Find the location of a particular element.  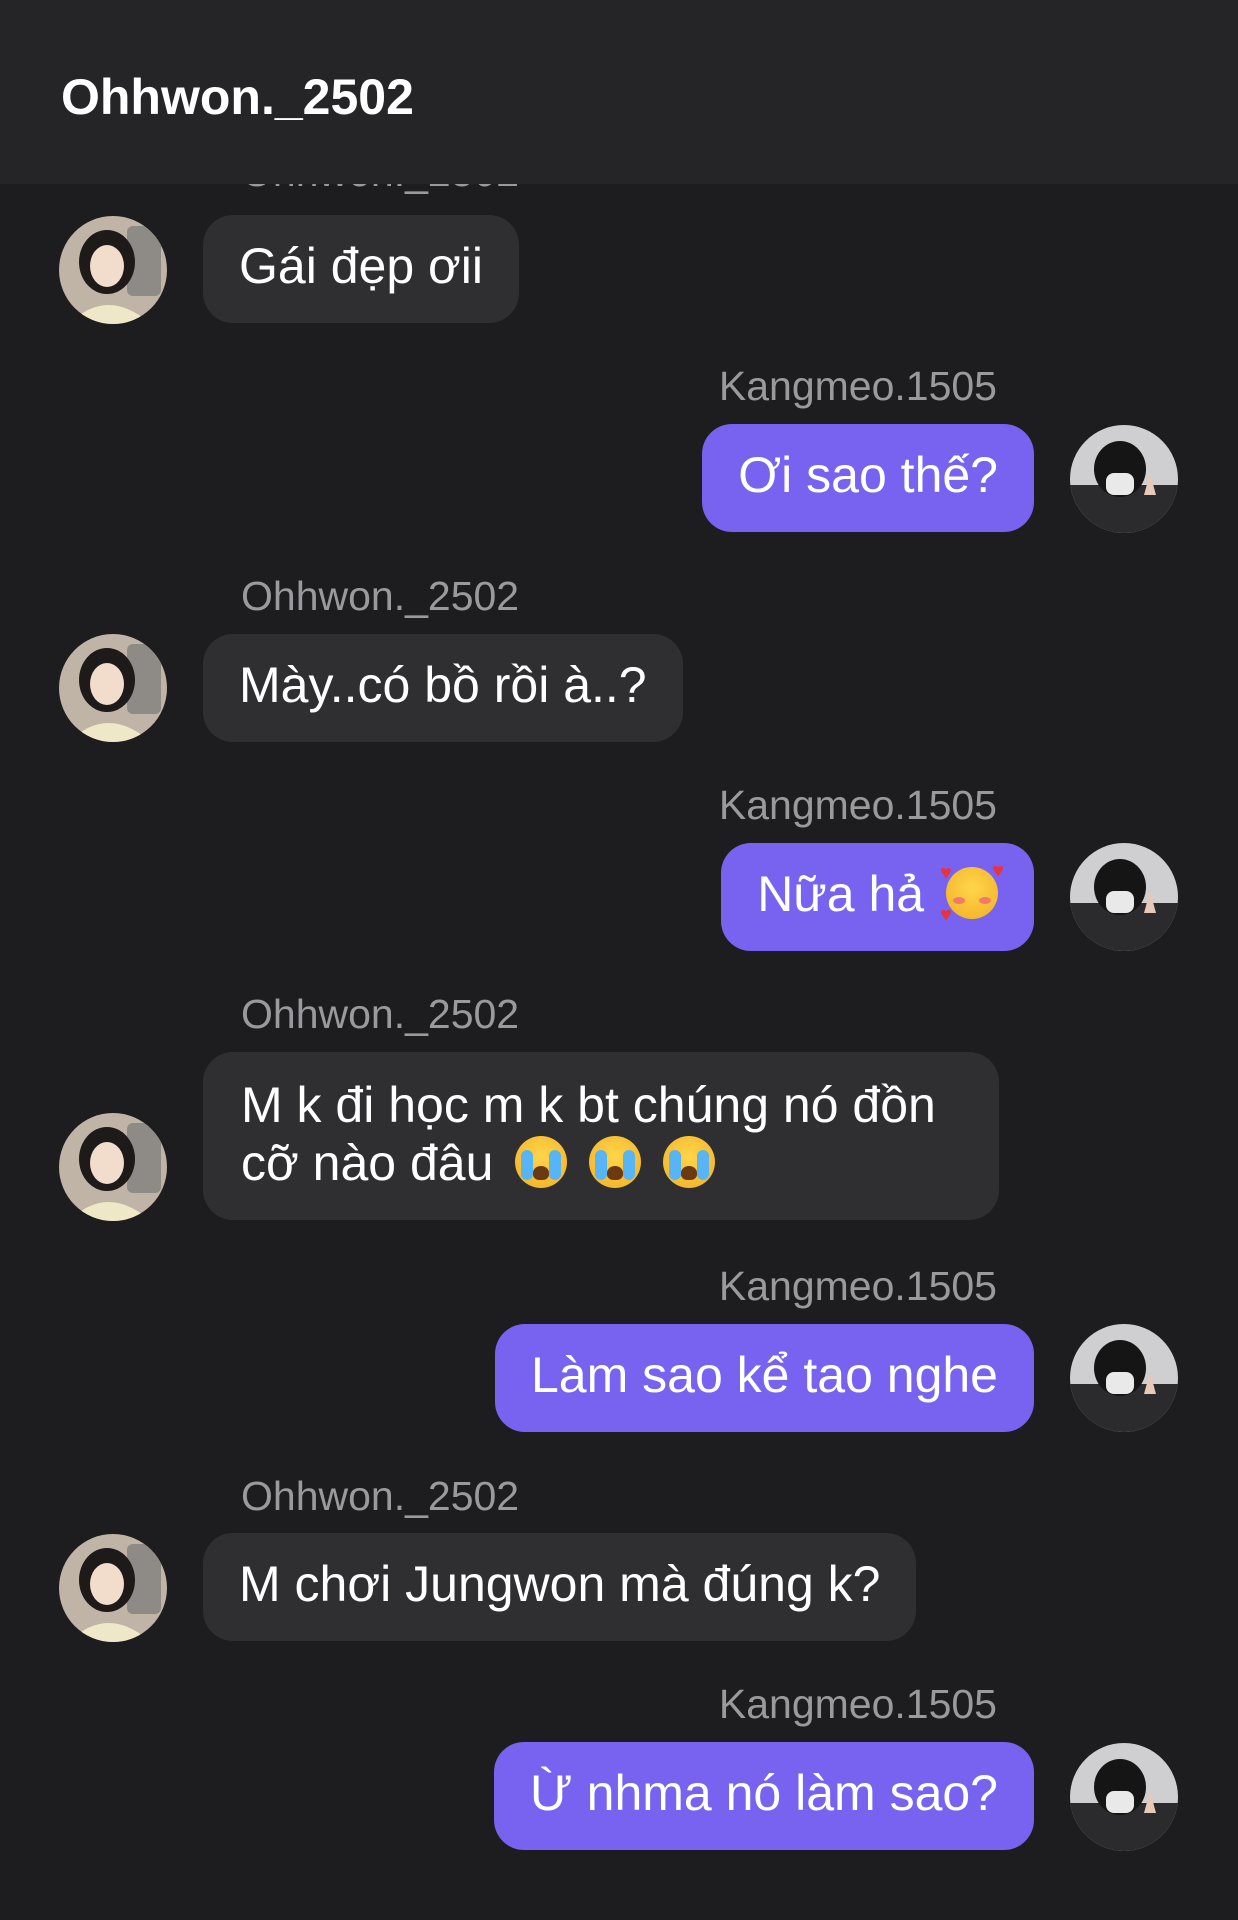

message-text: M chơi Jungwon mà đúng k? is located at coordinates (560, 1584).